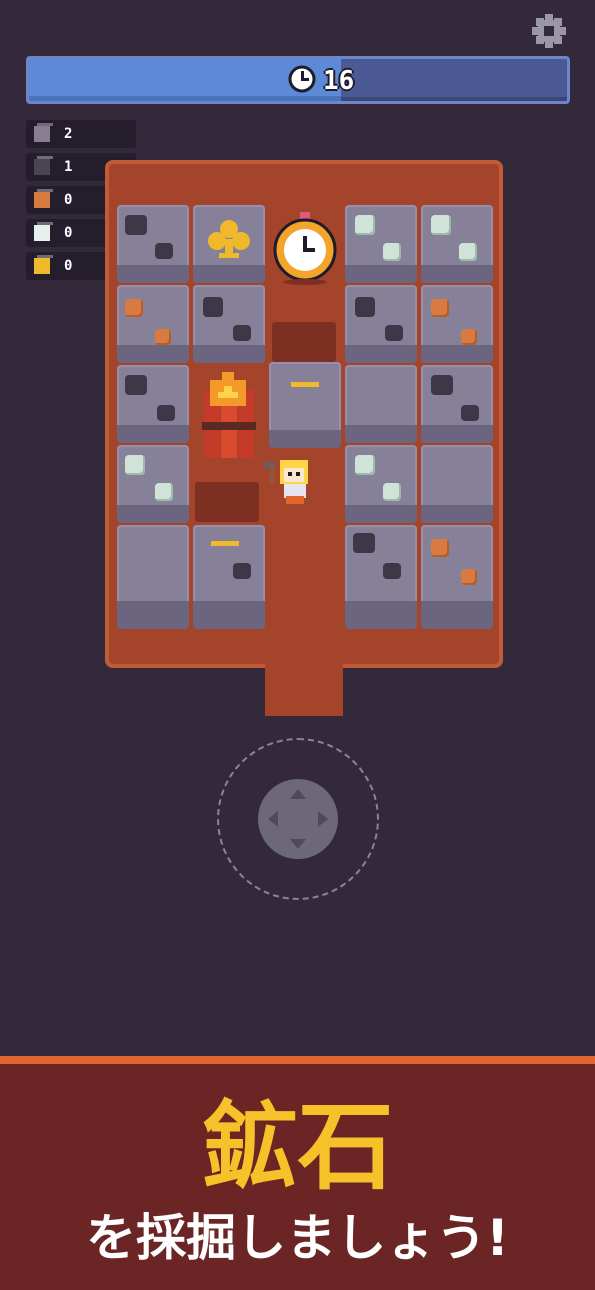 The height and width of the screenshot is (1290, 595). I want to click on inventory-row-stone: 2, so click(81, 134).